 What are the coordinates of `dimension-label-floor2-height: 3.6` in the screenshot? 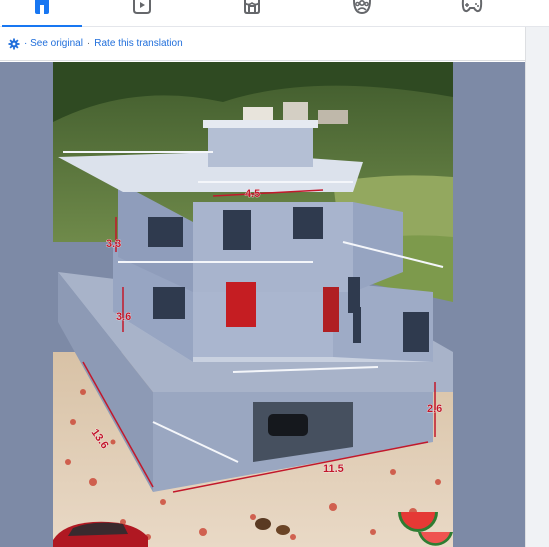 It's located at (123, 317).